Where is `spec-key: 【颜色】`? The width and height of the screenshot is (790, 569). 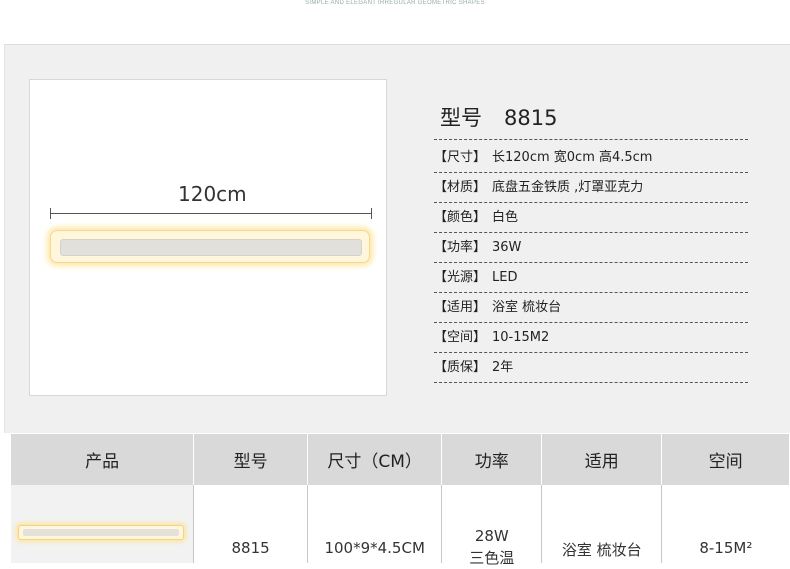 spec-key: 【颜色】 is located at coordinates (460, 217).